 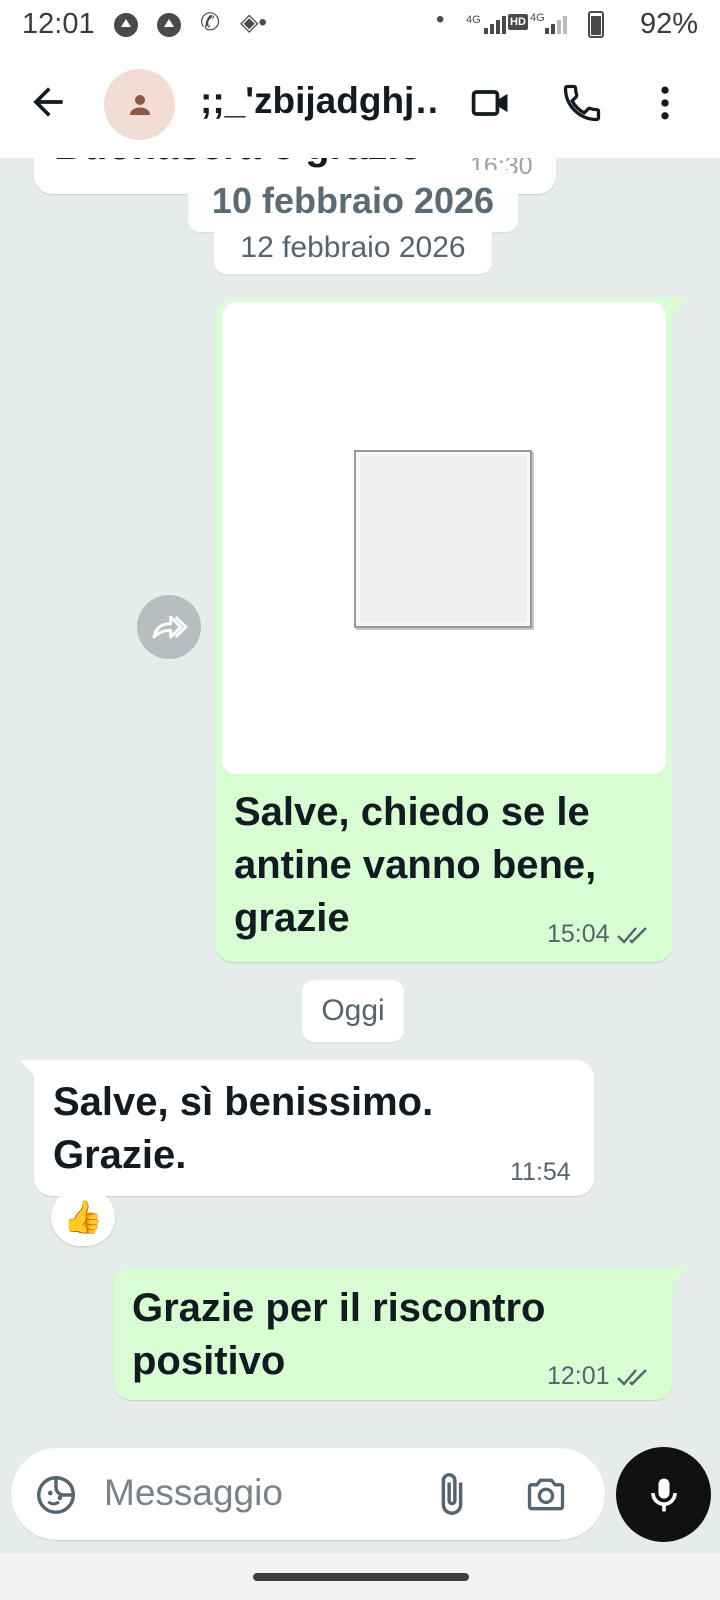 I want to click on avatar, so click(x=139, y=104).